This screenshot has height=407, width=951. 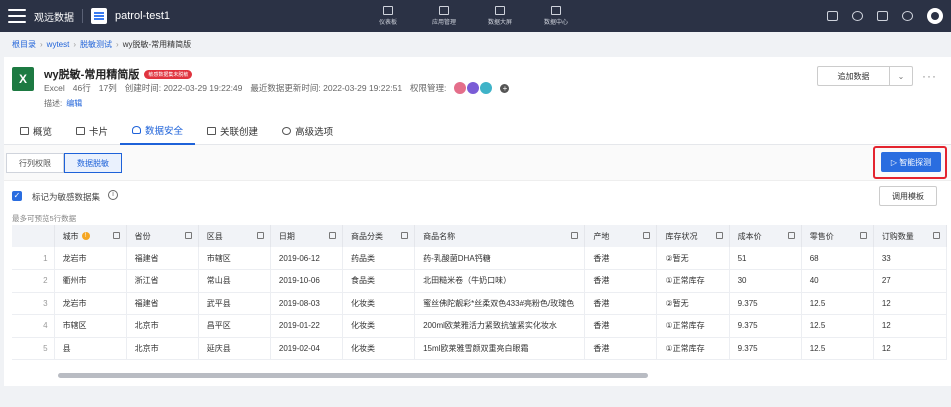 What do you see at coordinates (162, 236) in the screenshot?
I see `column-header: 省份` at bounding box center [162, 236].